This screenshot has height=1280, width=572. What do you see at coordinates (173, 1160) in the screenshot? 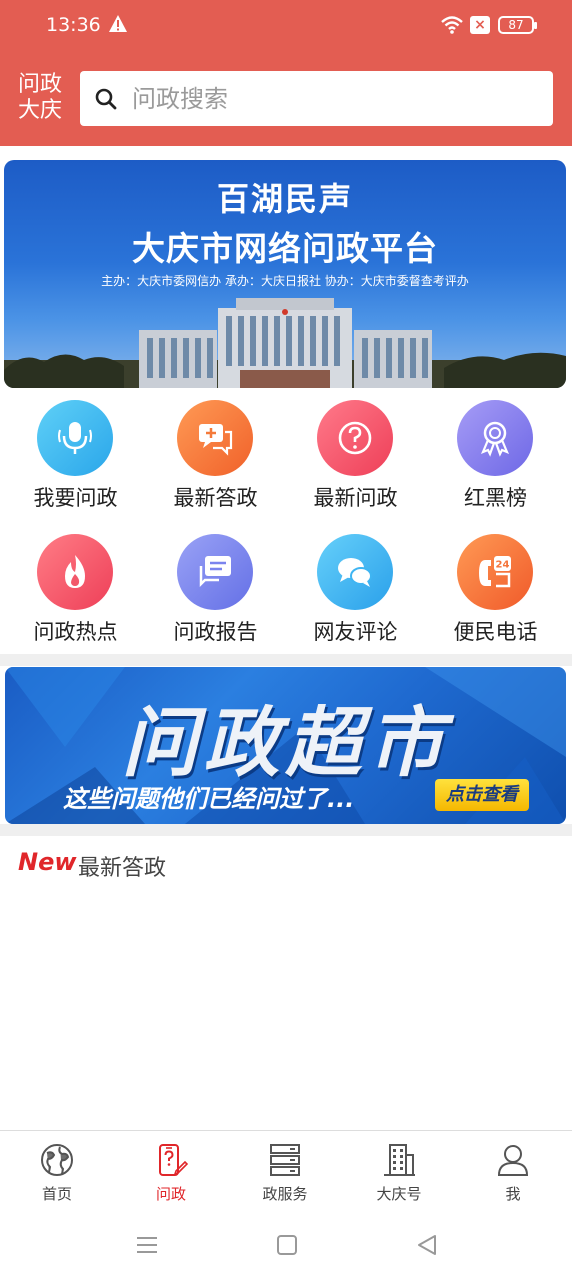
I see `phone-question-icon` at bounding box center [173, 1160].